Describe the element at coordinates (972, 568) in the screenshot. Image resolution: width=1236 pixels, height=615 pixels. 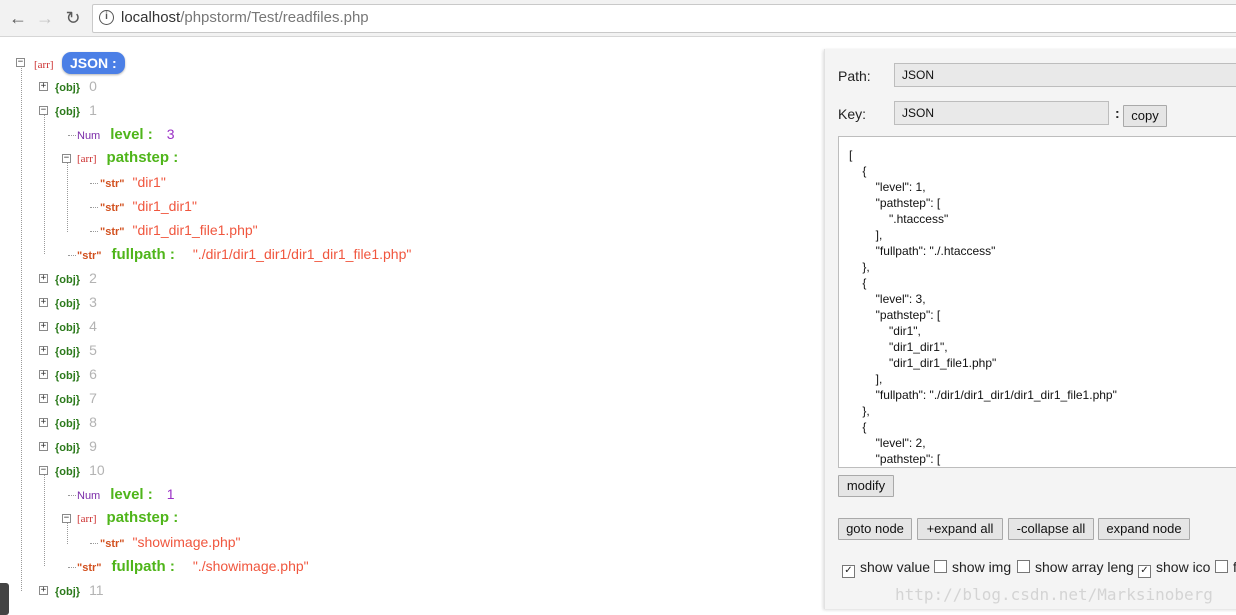
I see `show-img-option: show img` at that location.